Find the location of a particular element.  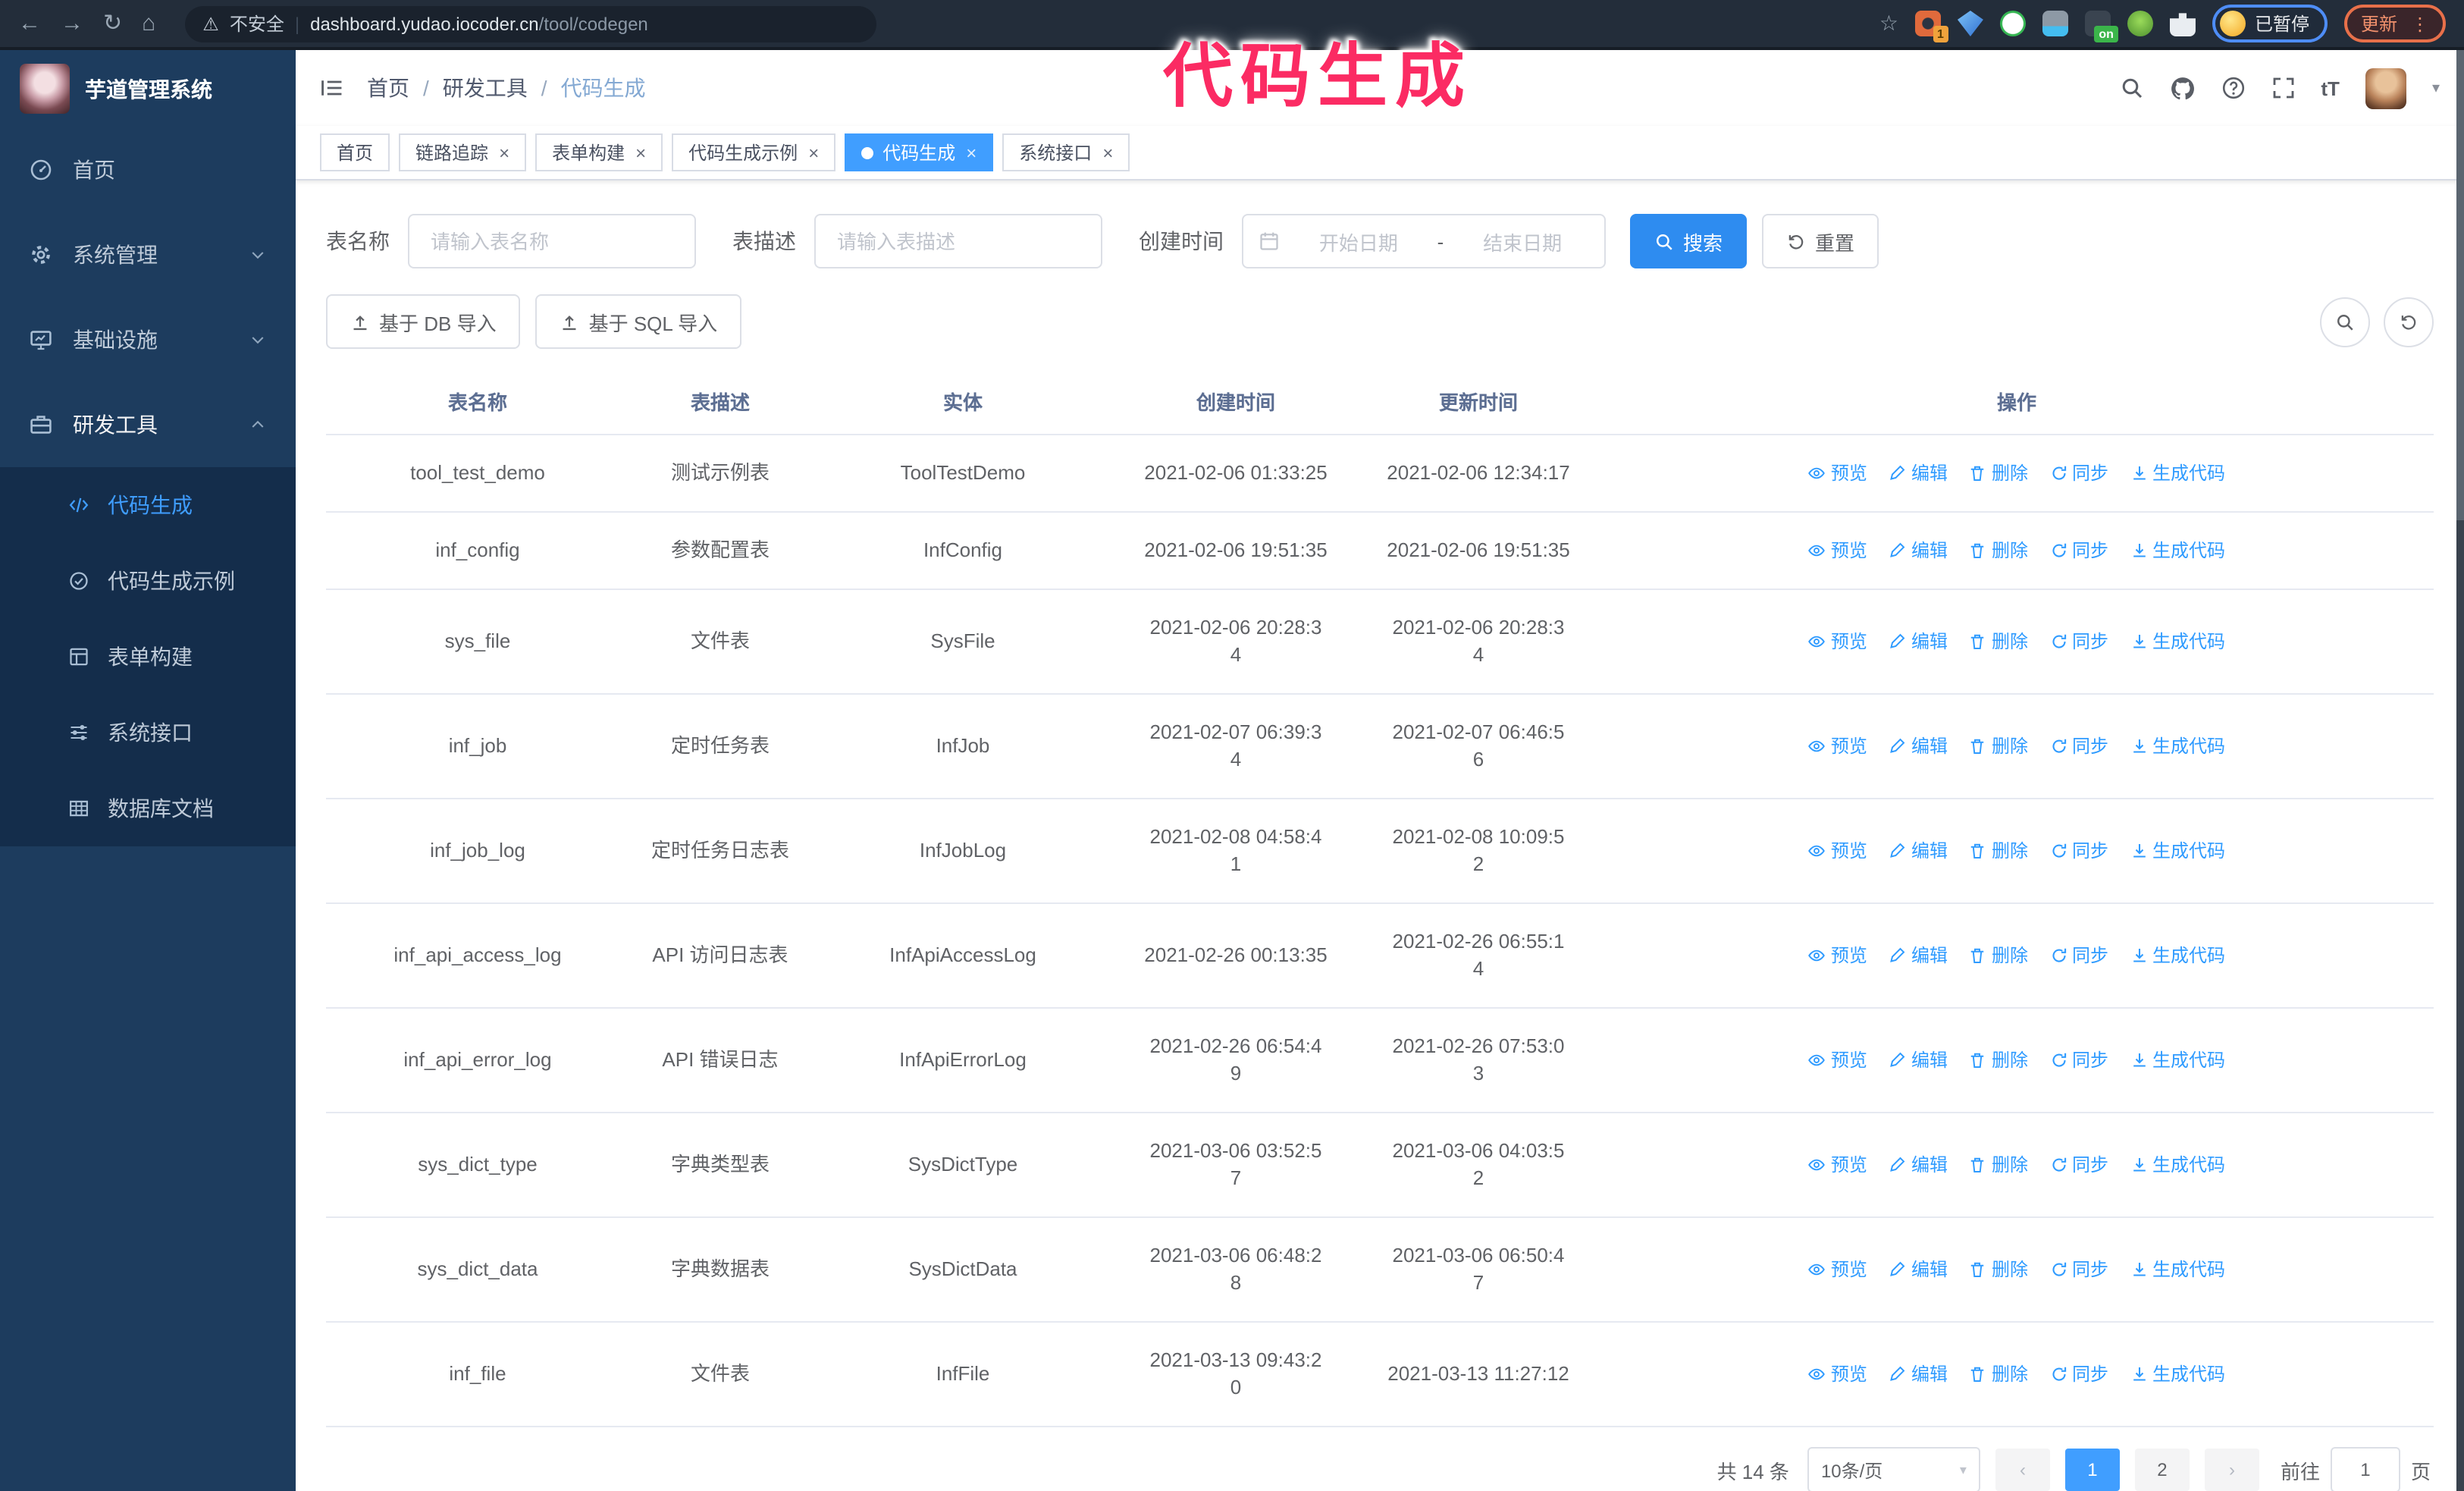

sidebar-toggle is located at coordinates (332, 88).